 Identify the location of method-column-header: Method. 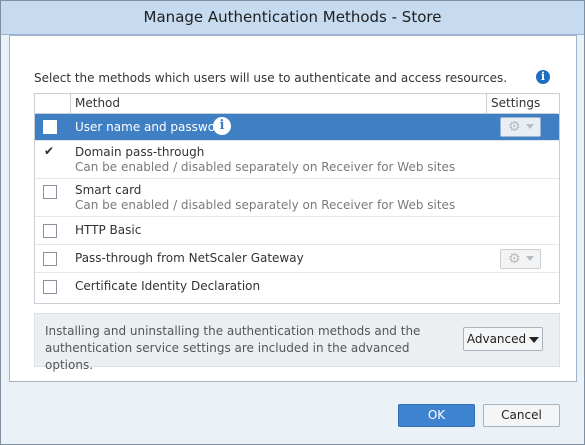
(279, 104).